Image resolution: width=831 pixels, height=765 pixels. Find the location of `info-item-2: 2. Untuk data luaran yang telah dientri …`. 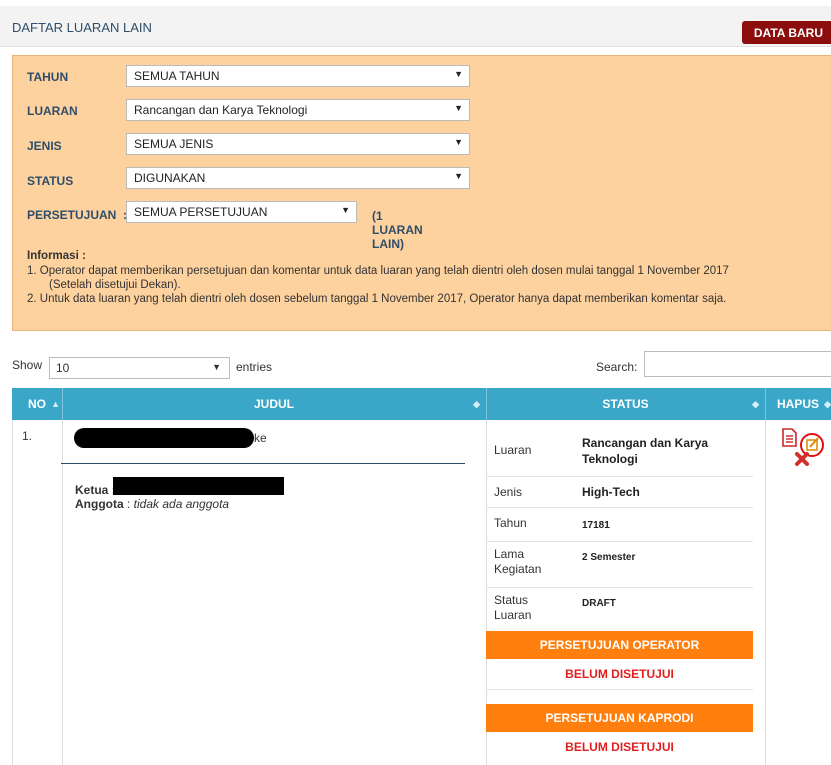

info-item-2: 2. Untuk data luaran yang telah dientri … is located at coordinates (377, 299).